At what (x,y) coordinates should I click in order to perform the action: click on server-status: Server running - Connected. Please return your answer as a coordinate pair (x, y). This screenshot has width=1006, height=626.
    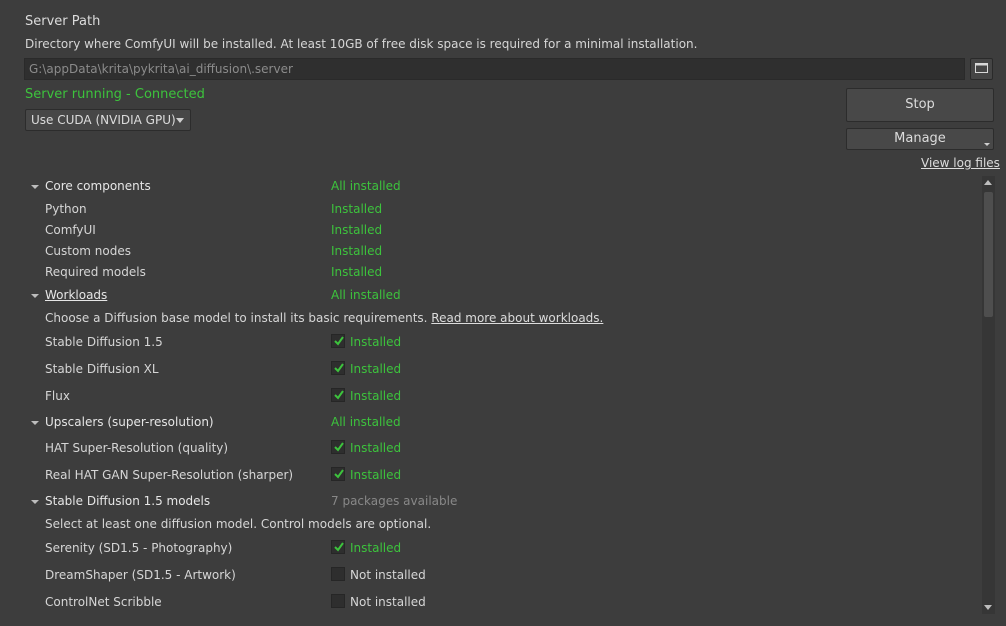
    Looking at the image, I should click on (115, 94).